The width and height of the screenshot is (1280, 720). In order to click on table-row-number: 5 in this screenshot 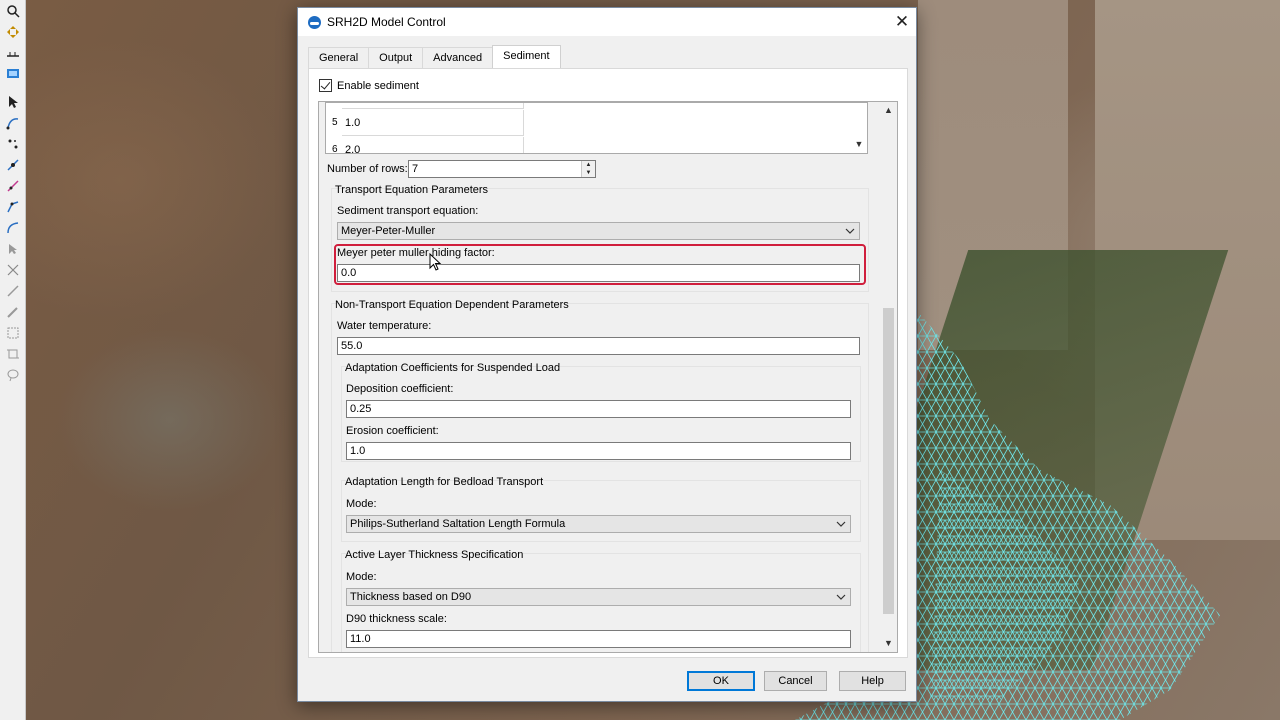, I will do `click(335, 122)`.